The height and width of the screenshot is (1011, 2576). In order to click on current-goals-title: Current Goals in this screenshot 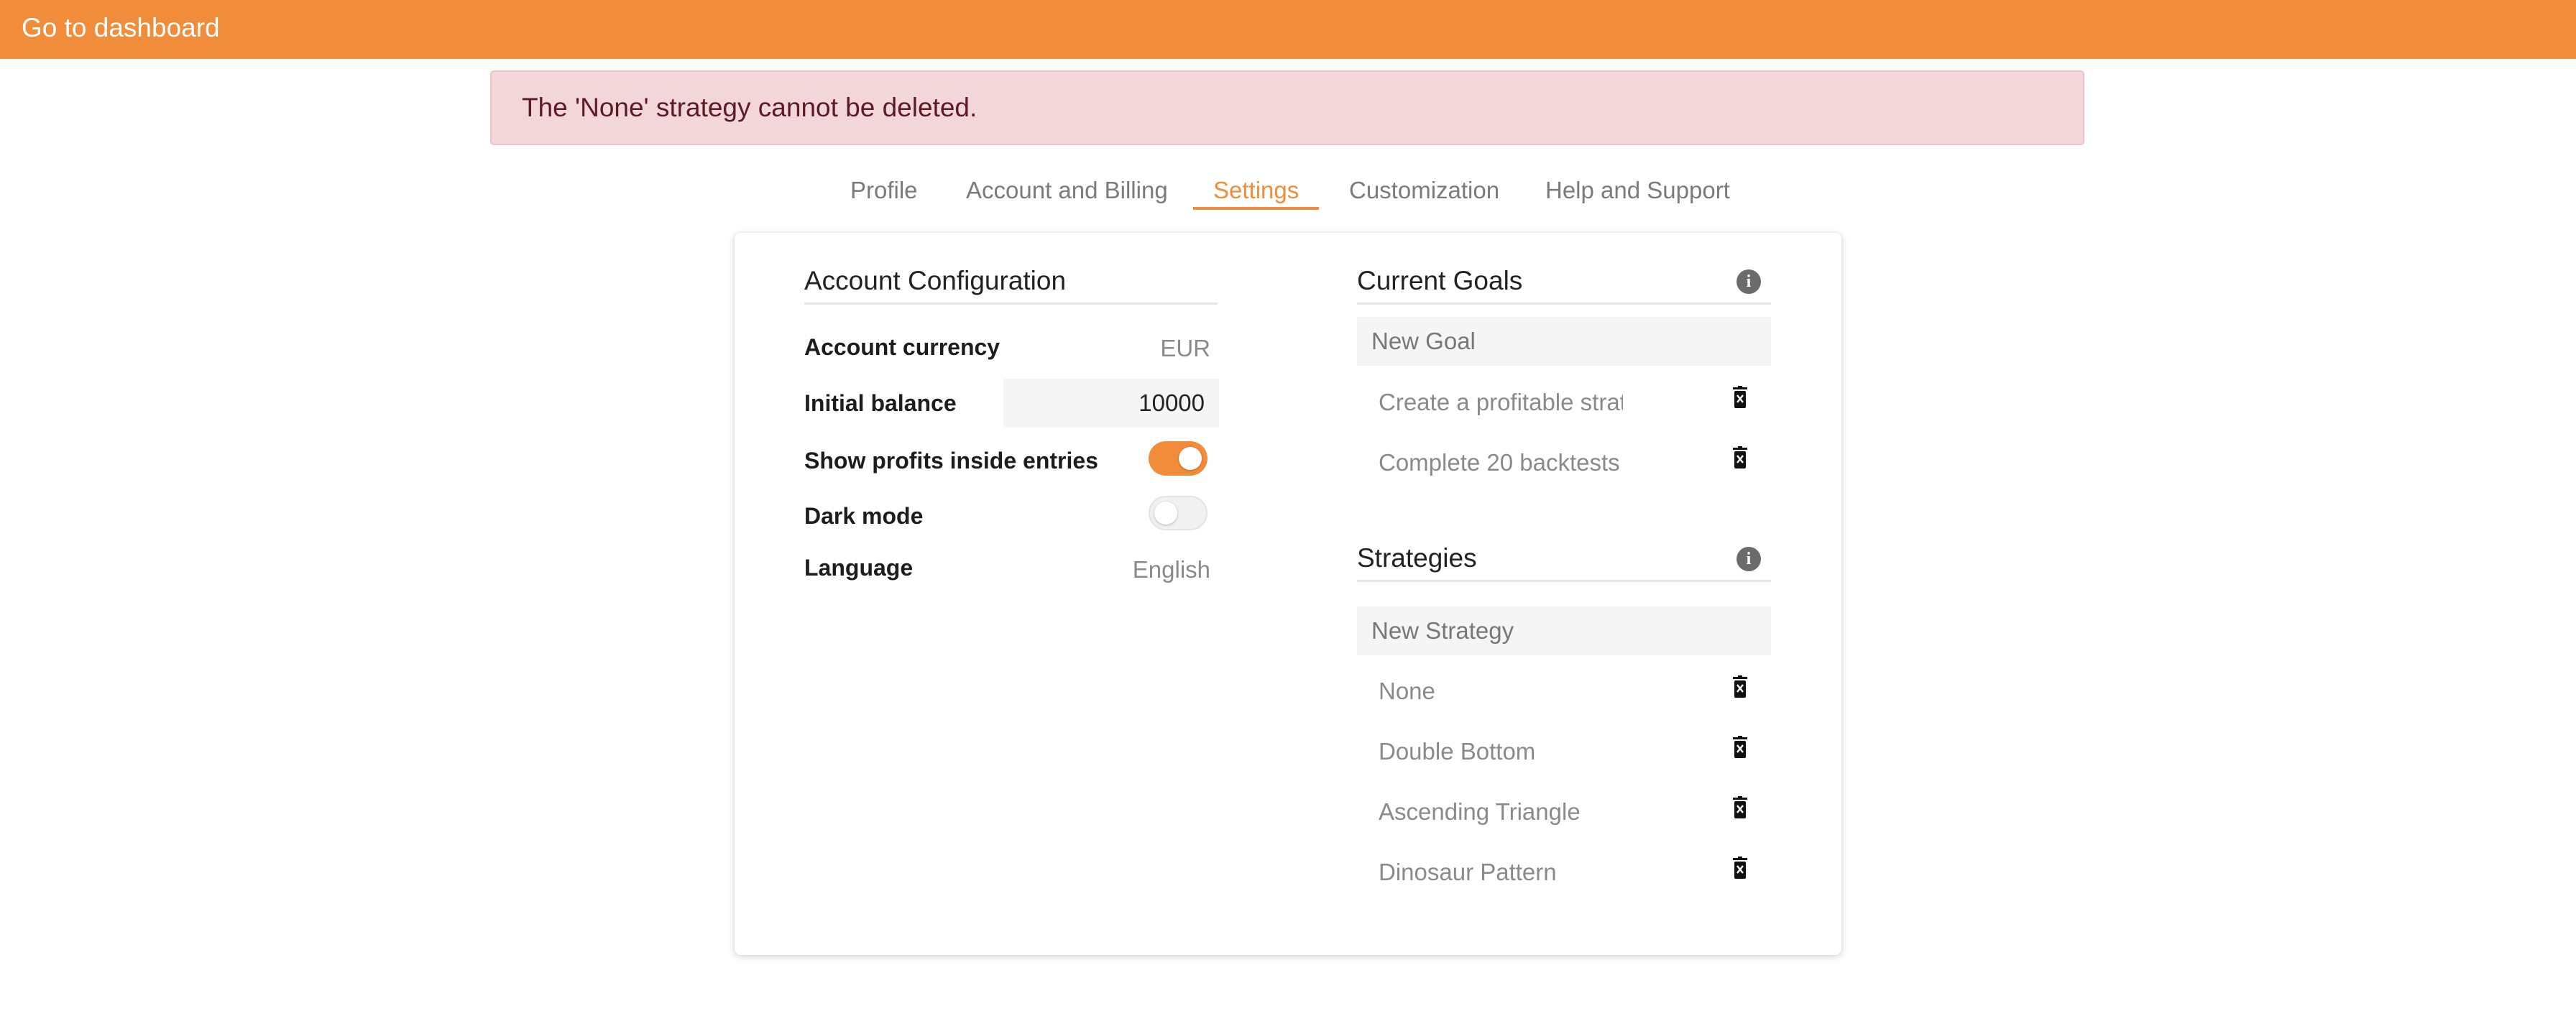, I will do `click(1440, 280)`.